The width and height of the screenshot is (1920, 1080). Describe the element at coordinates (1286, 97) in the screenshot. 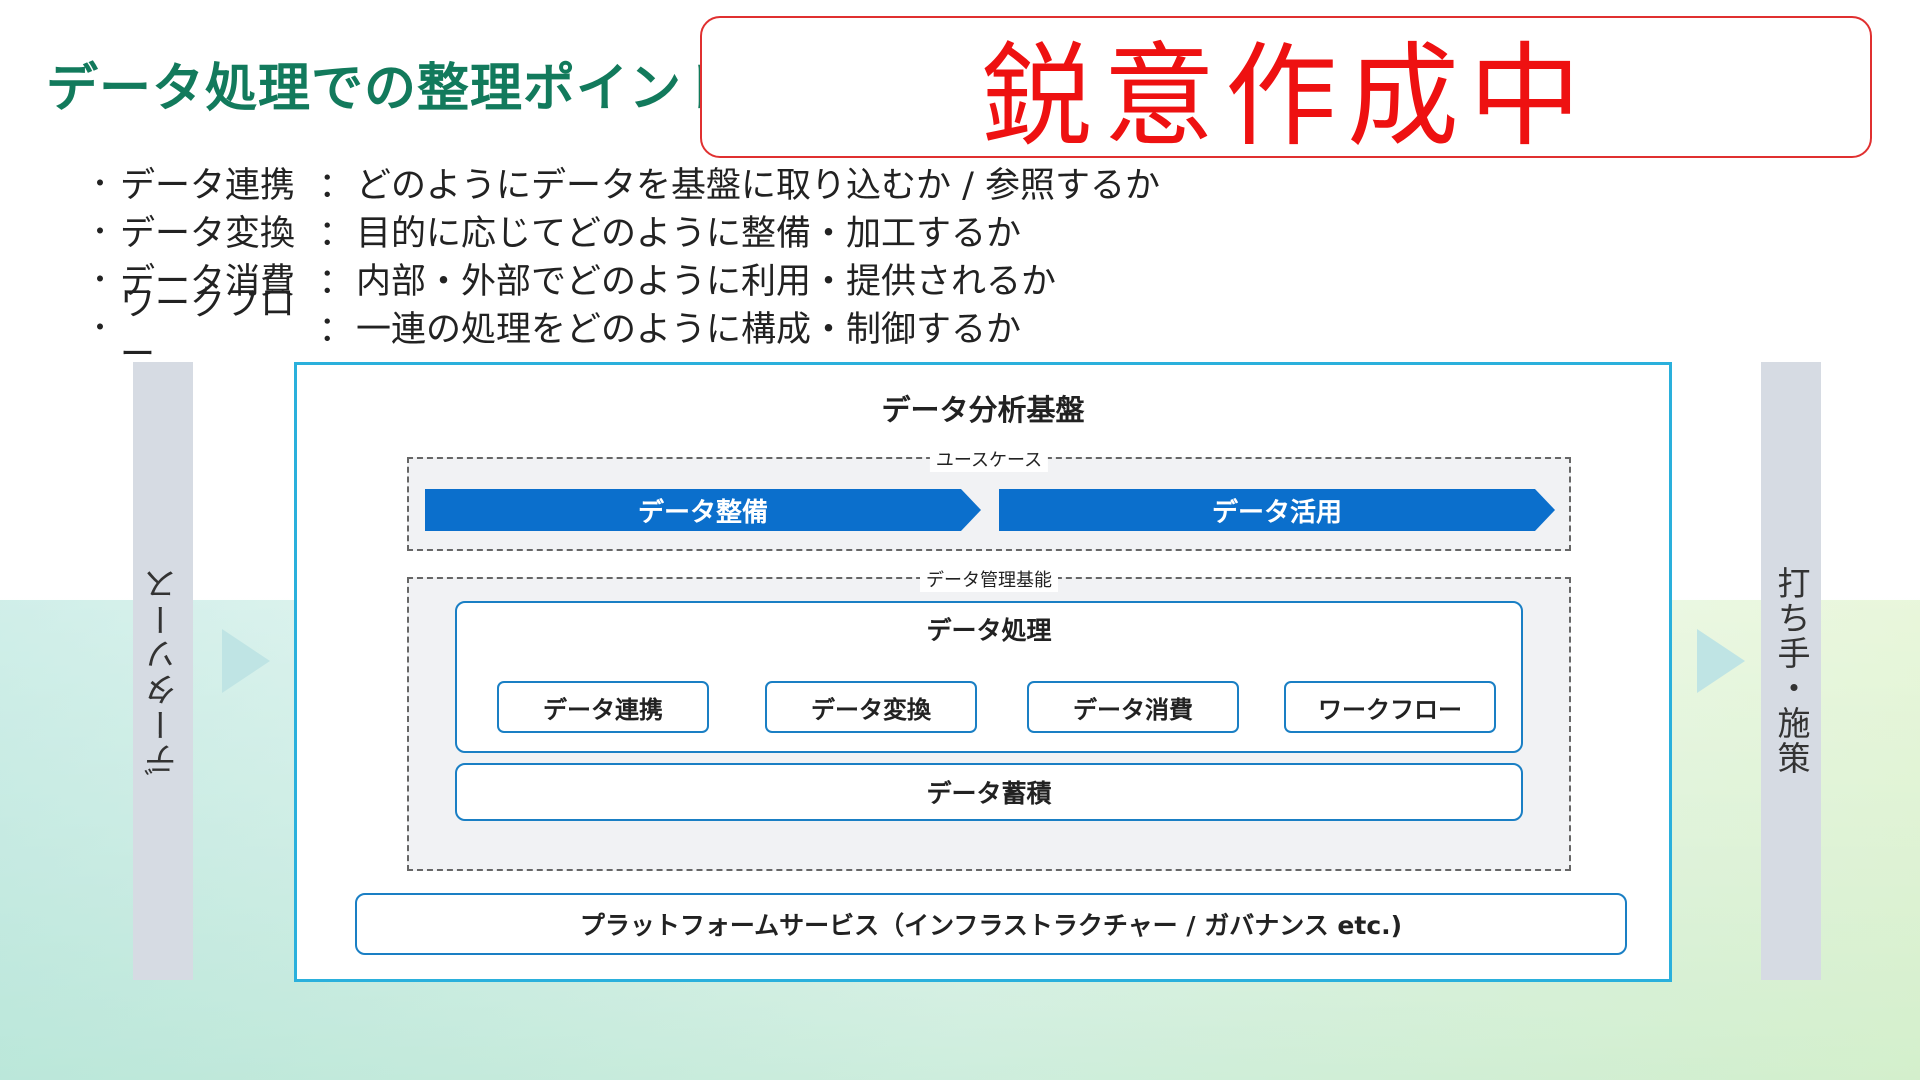

I see `stamp-text: 鋭意作成中` at that location.